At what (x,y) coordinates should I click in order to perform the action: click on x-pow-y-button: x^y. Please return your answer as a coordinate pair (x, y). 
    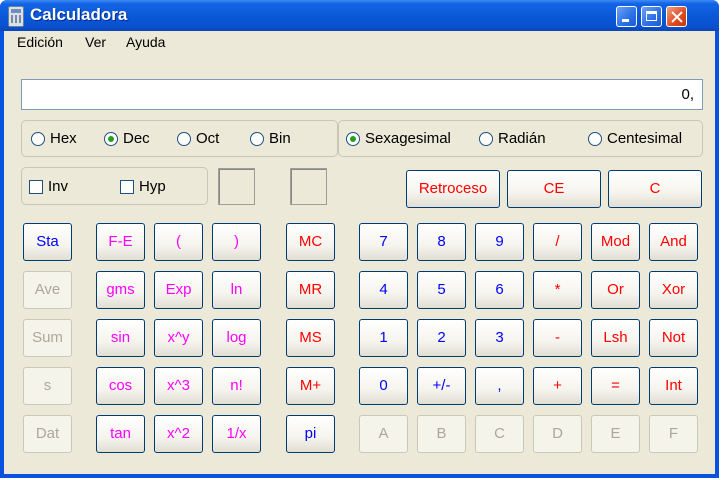
    Looking at the image, I should click on (178, 338).